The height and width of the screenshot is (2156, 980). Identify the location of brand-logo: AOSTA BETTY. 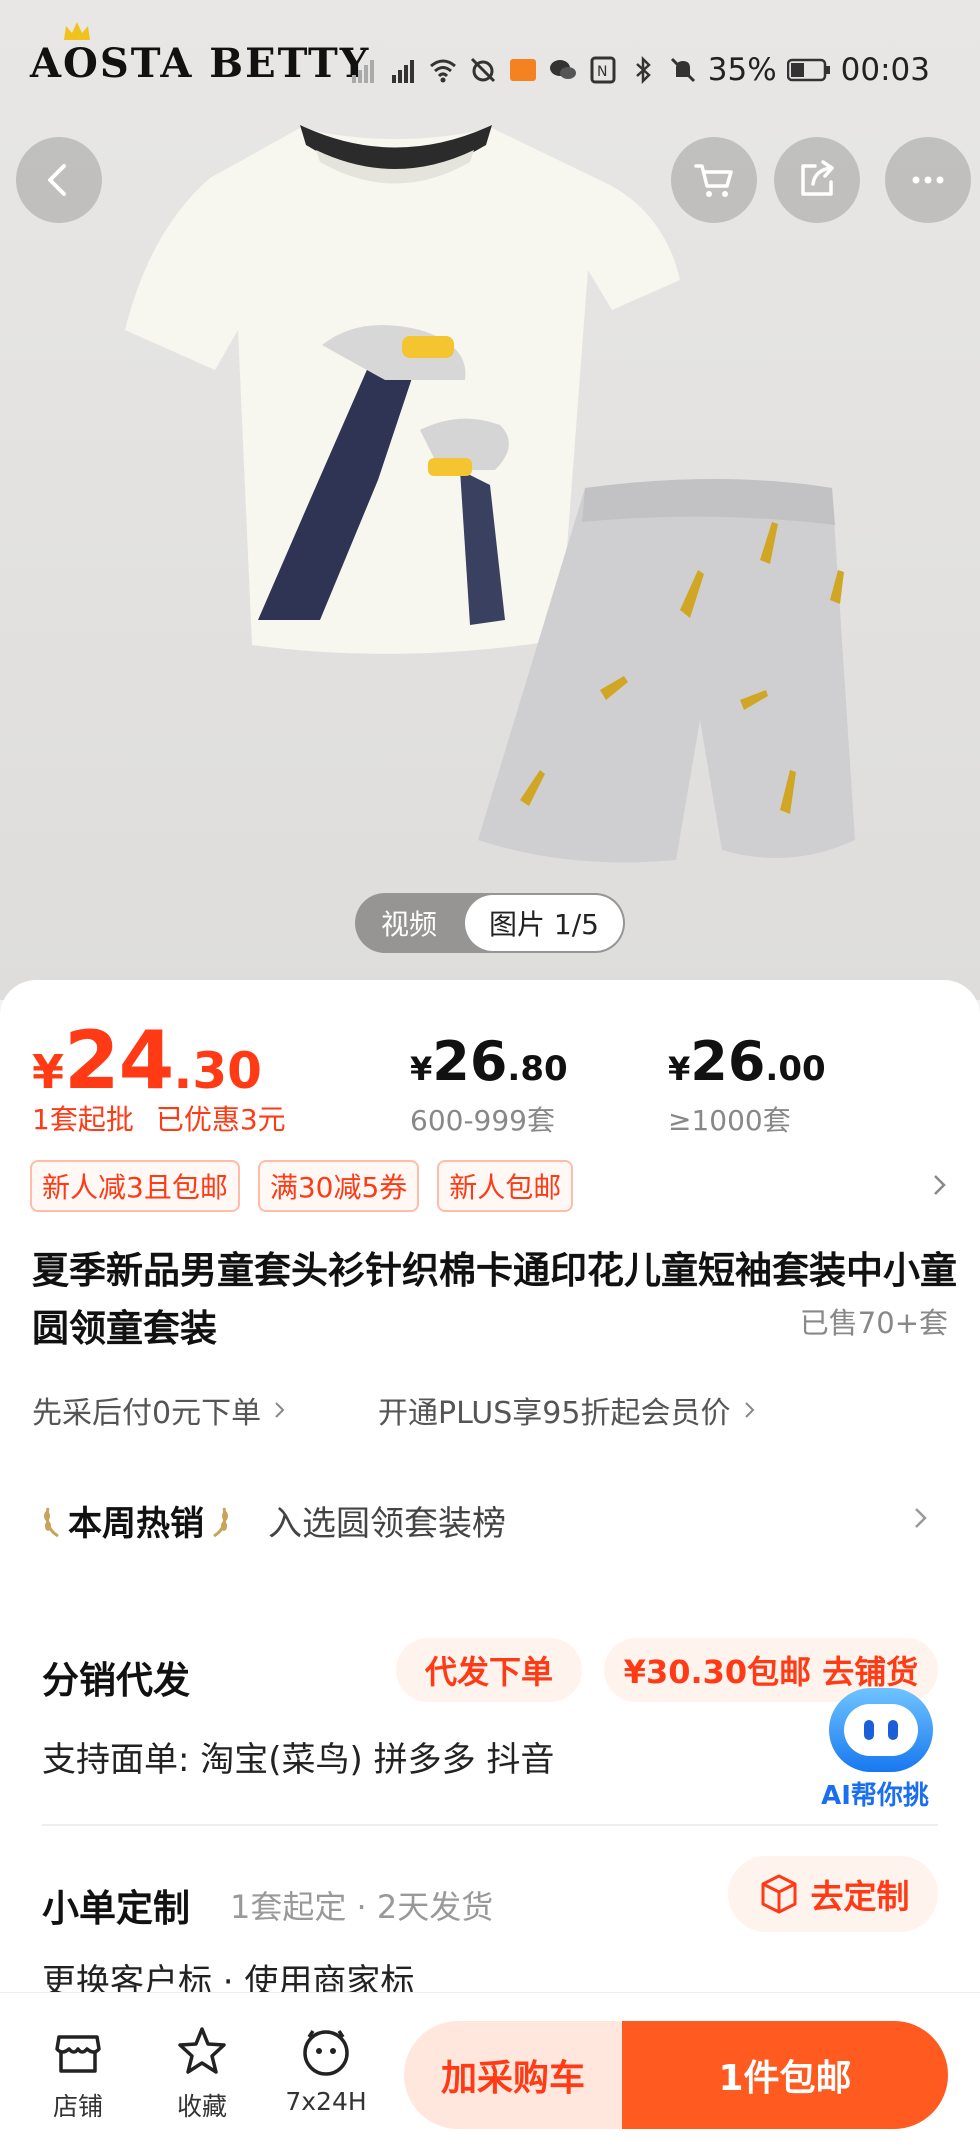
(200, 63).